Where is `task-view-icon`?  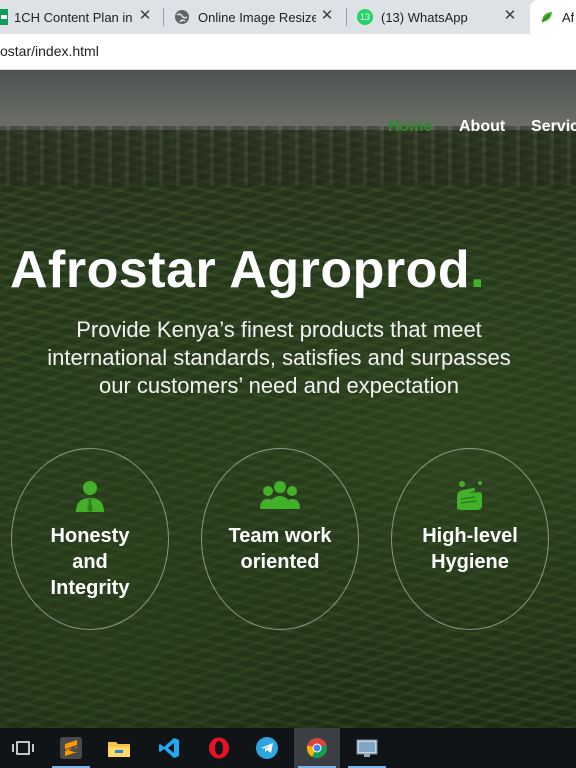
task-view-icon is located at coordinates (23, 748).